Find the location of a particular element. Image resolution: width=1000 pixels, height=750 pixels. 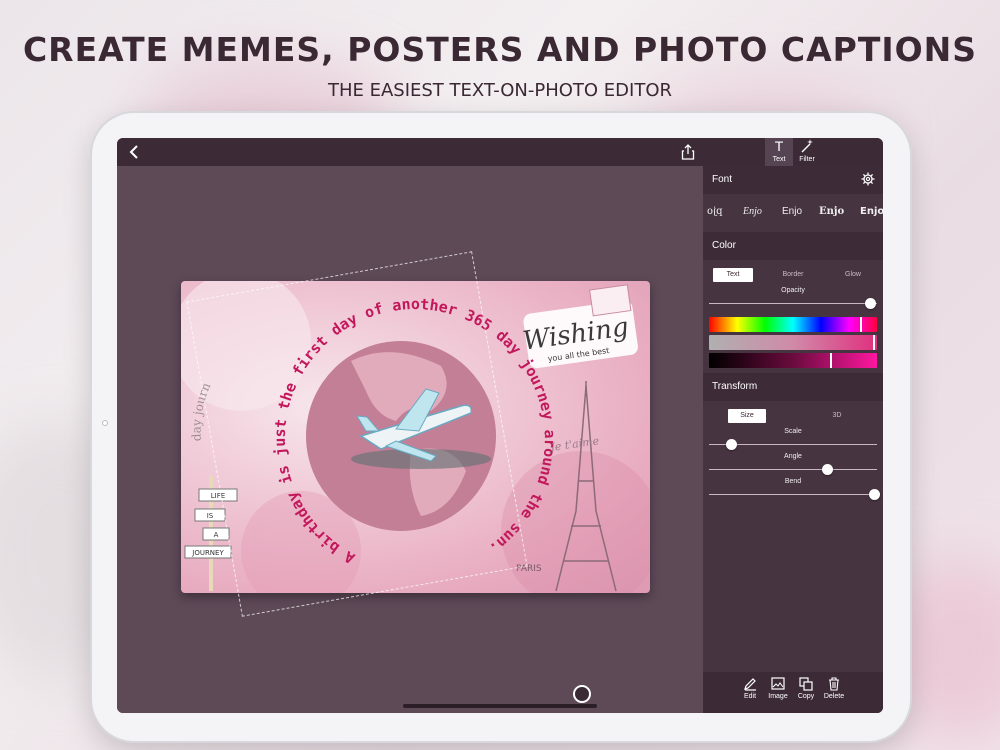

hue-bar is located at coordinates (793, 324).